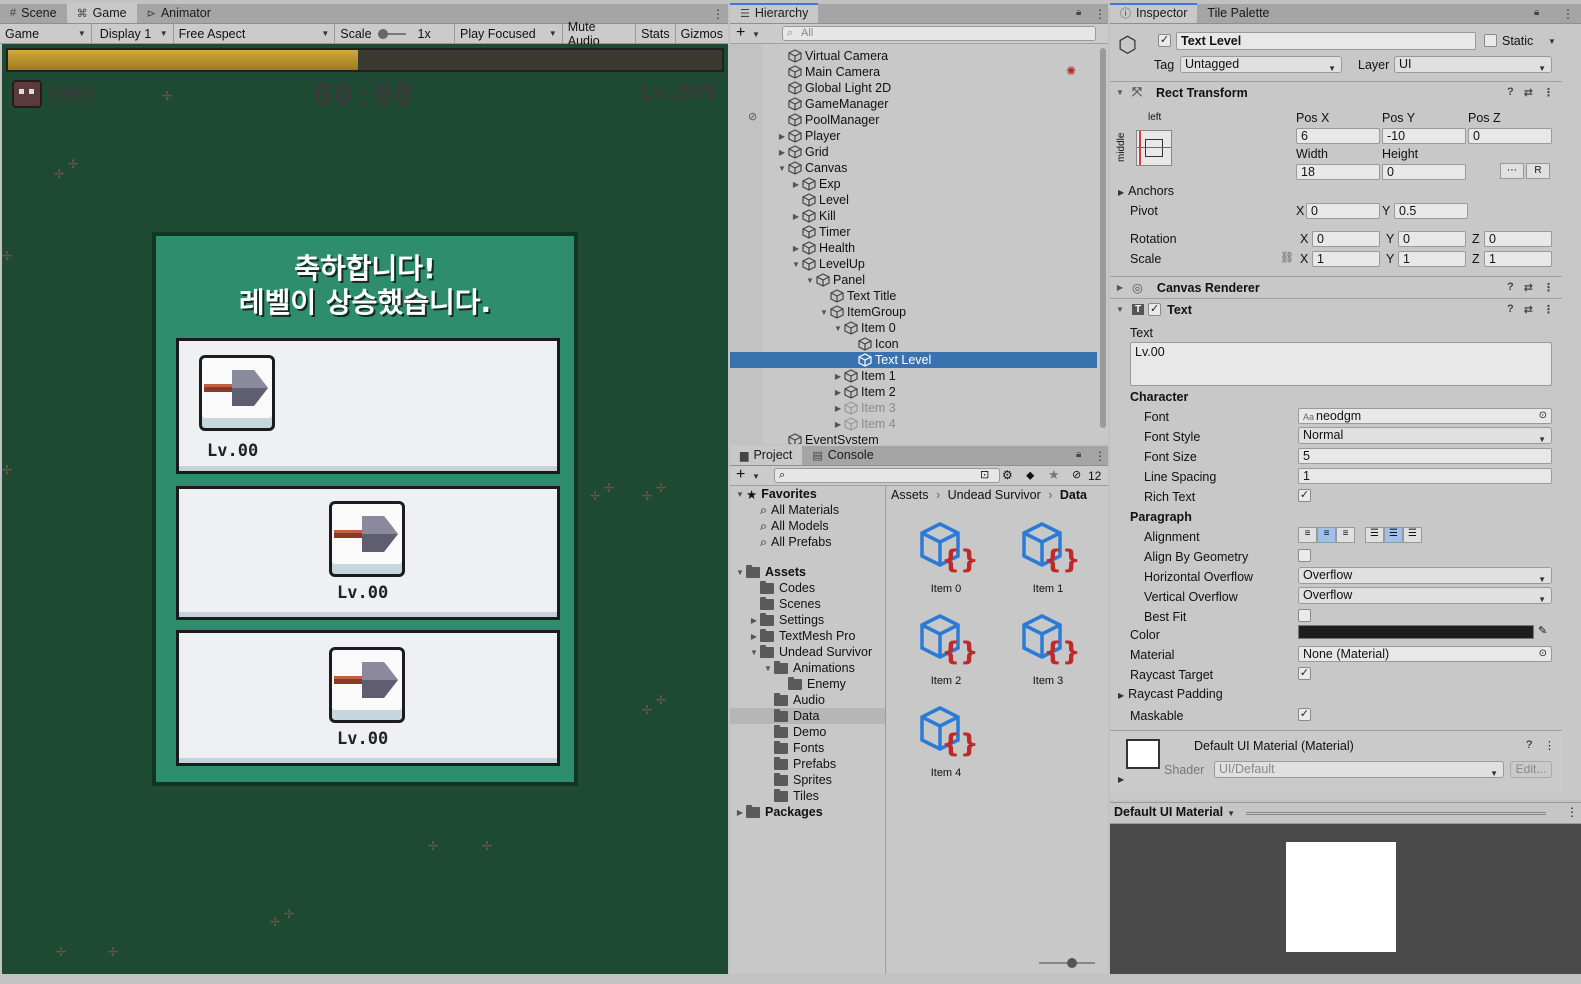 This screenshot has height=984, width=1581. Describe the element at coordinates (939, 33) in the screenshot. I see `hierarchy-search-input: ⌕ All` at that location.